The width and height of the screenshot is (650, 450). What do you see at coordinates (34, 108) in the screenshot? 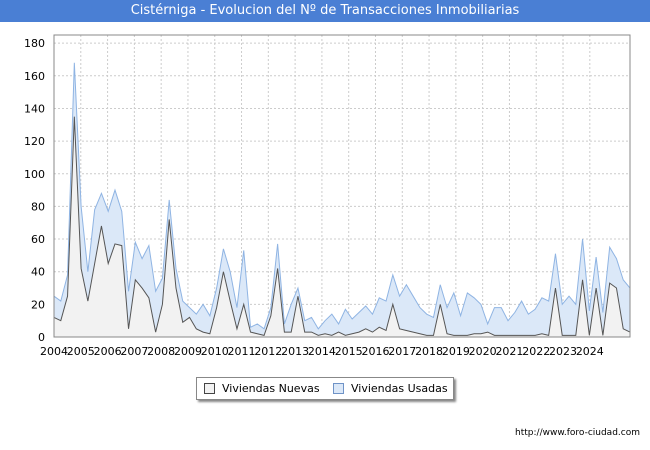
I see `y-tick-label: 140` at bounding box center [34, 108].